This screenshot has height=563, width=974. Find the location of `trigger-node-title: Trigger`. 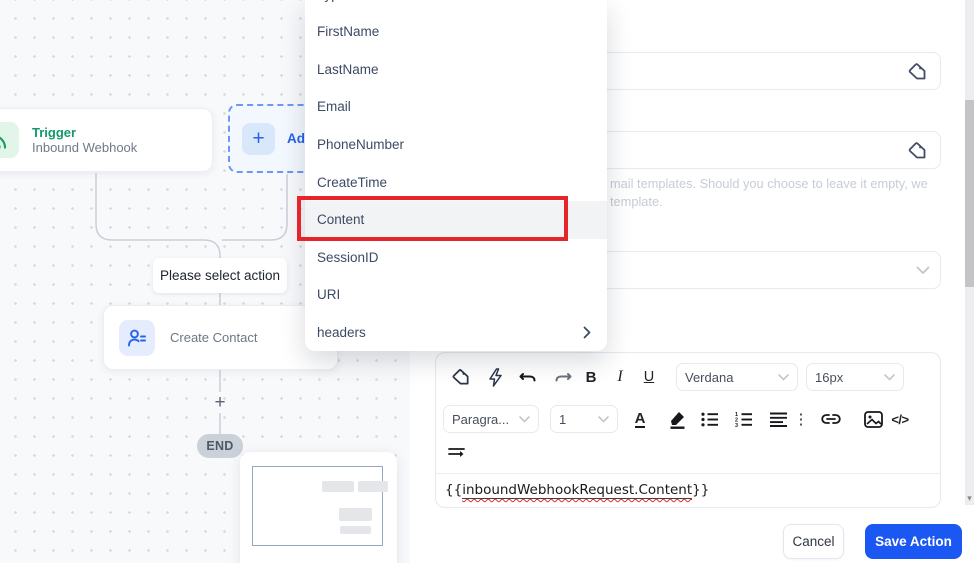

trigger-node-title: Trigger is located at coordinates (54, 132).